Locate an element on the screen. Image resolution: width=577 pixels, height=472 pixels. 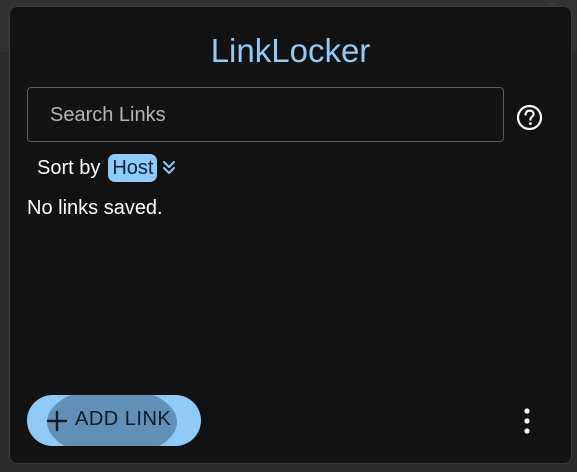
add-link-button: ADD LINK is located at coordinates (114, 420).